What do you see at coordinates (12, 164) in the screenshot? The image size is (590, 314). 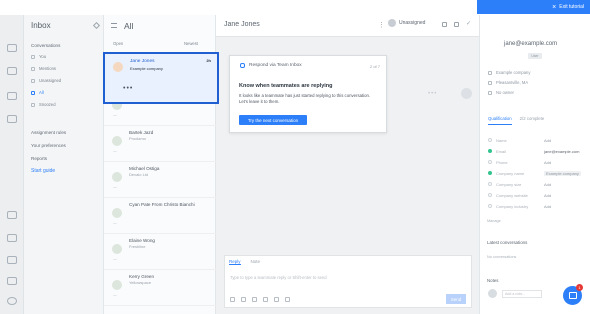 I see `app-rail` at bounding box center [12, 164].